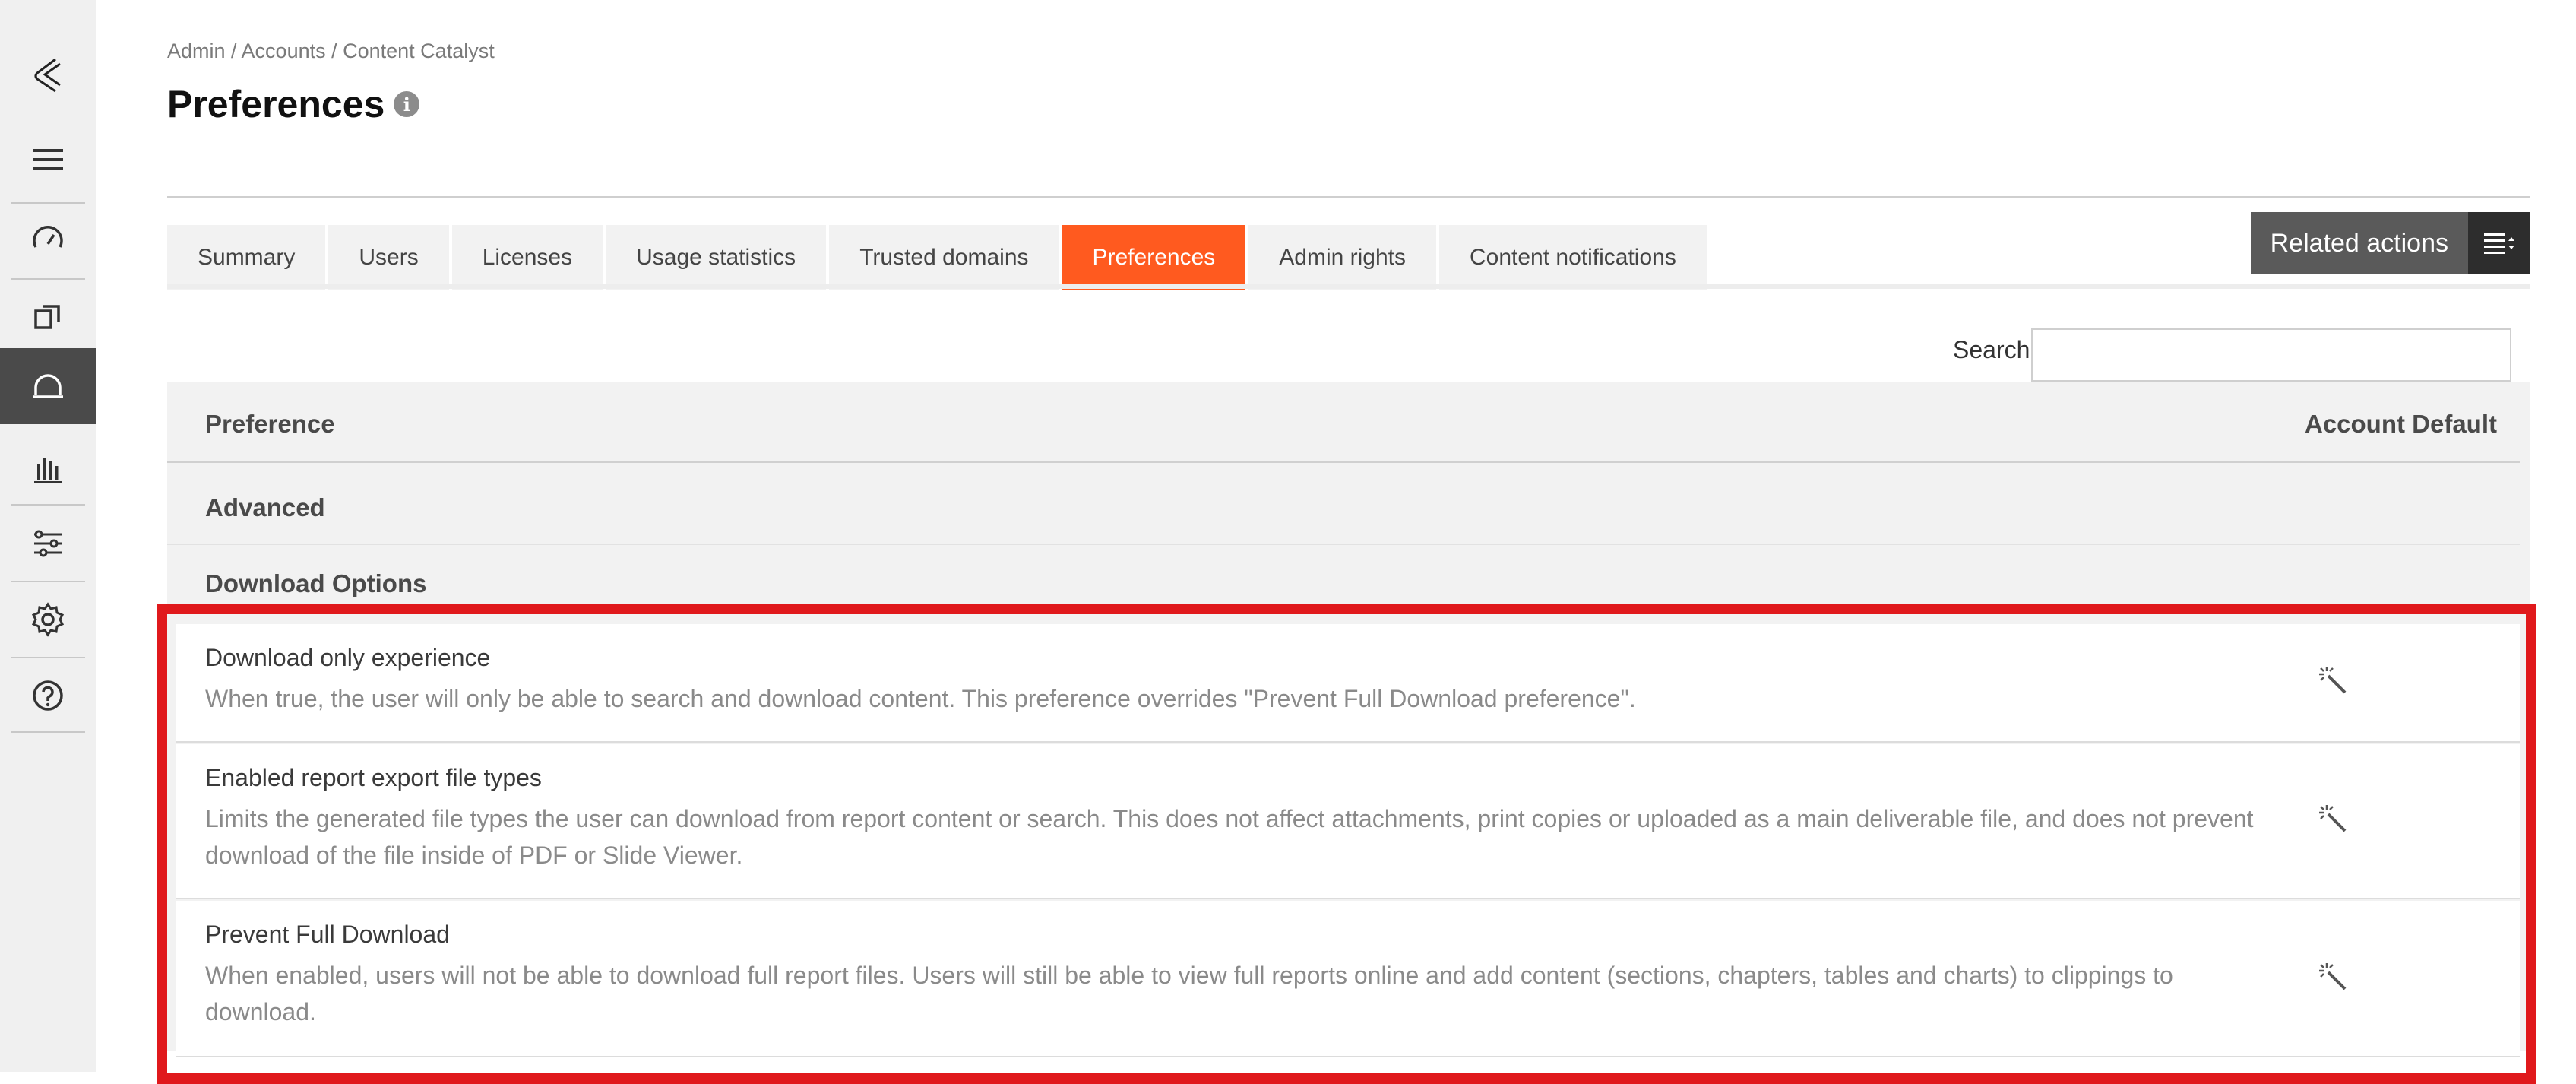  I want to click on group-label: Advanced, so click(265, 507).